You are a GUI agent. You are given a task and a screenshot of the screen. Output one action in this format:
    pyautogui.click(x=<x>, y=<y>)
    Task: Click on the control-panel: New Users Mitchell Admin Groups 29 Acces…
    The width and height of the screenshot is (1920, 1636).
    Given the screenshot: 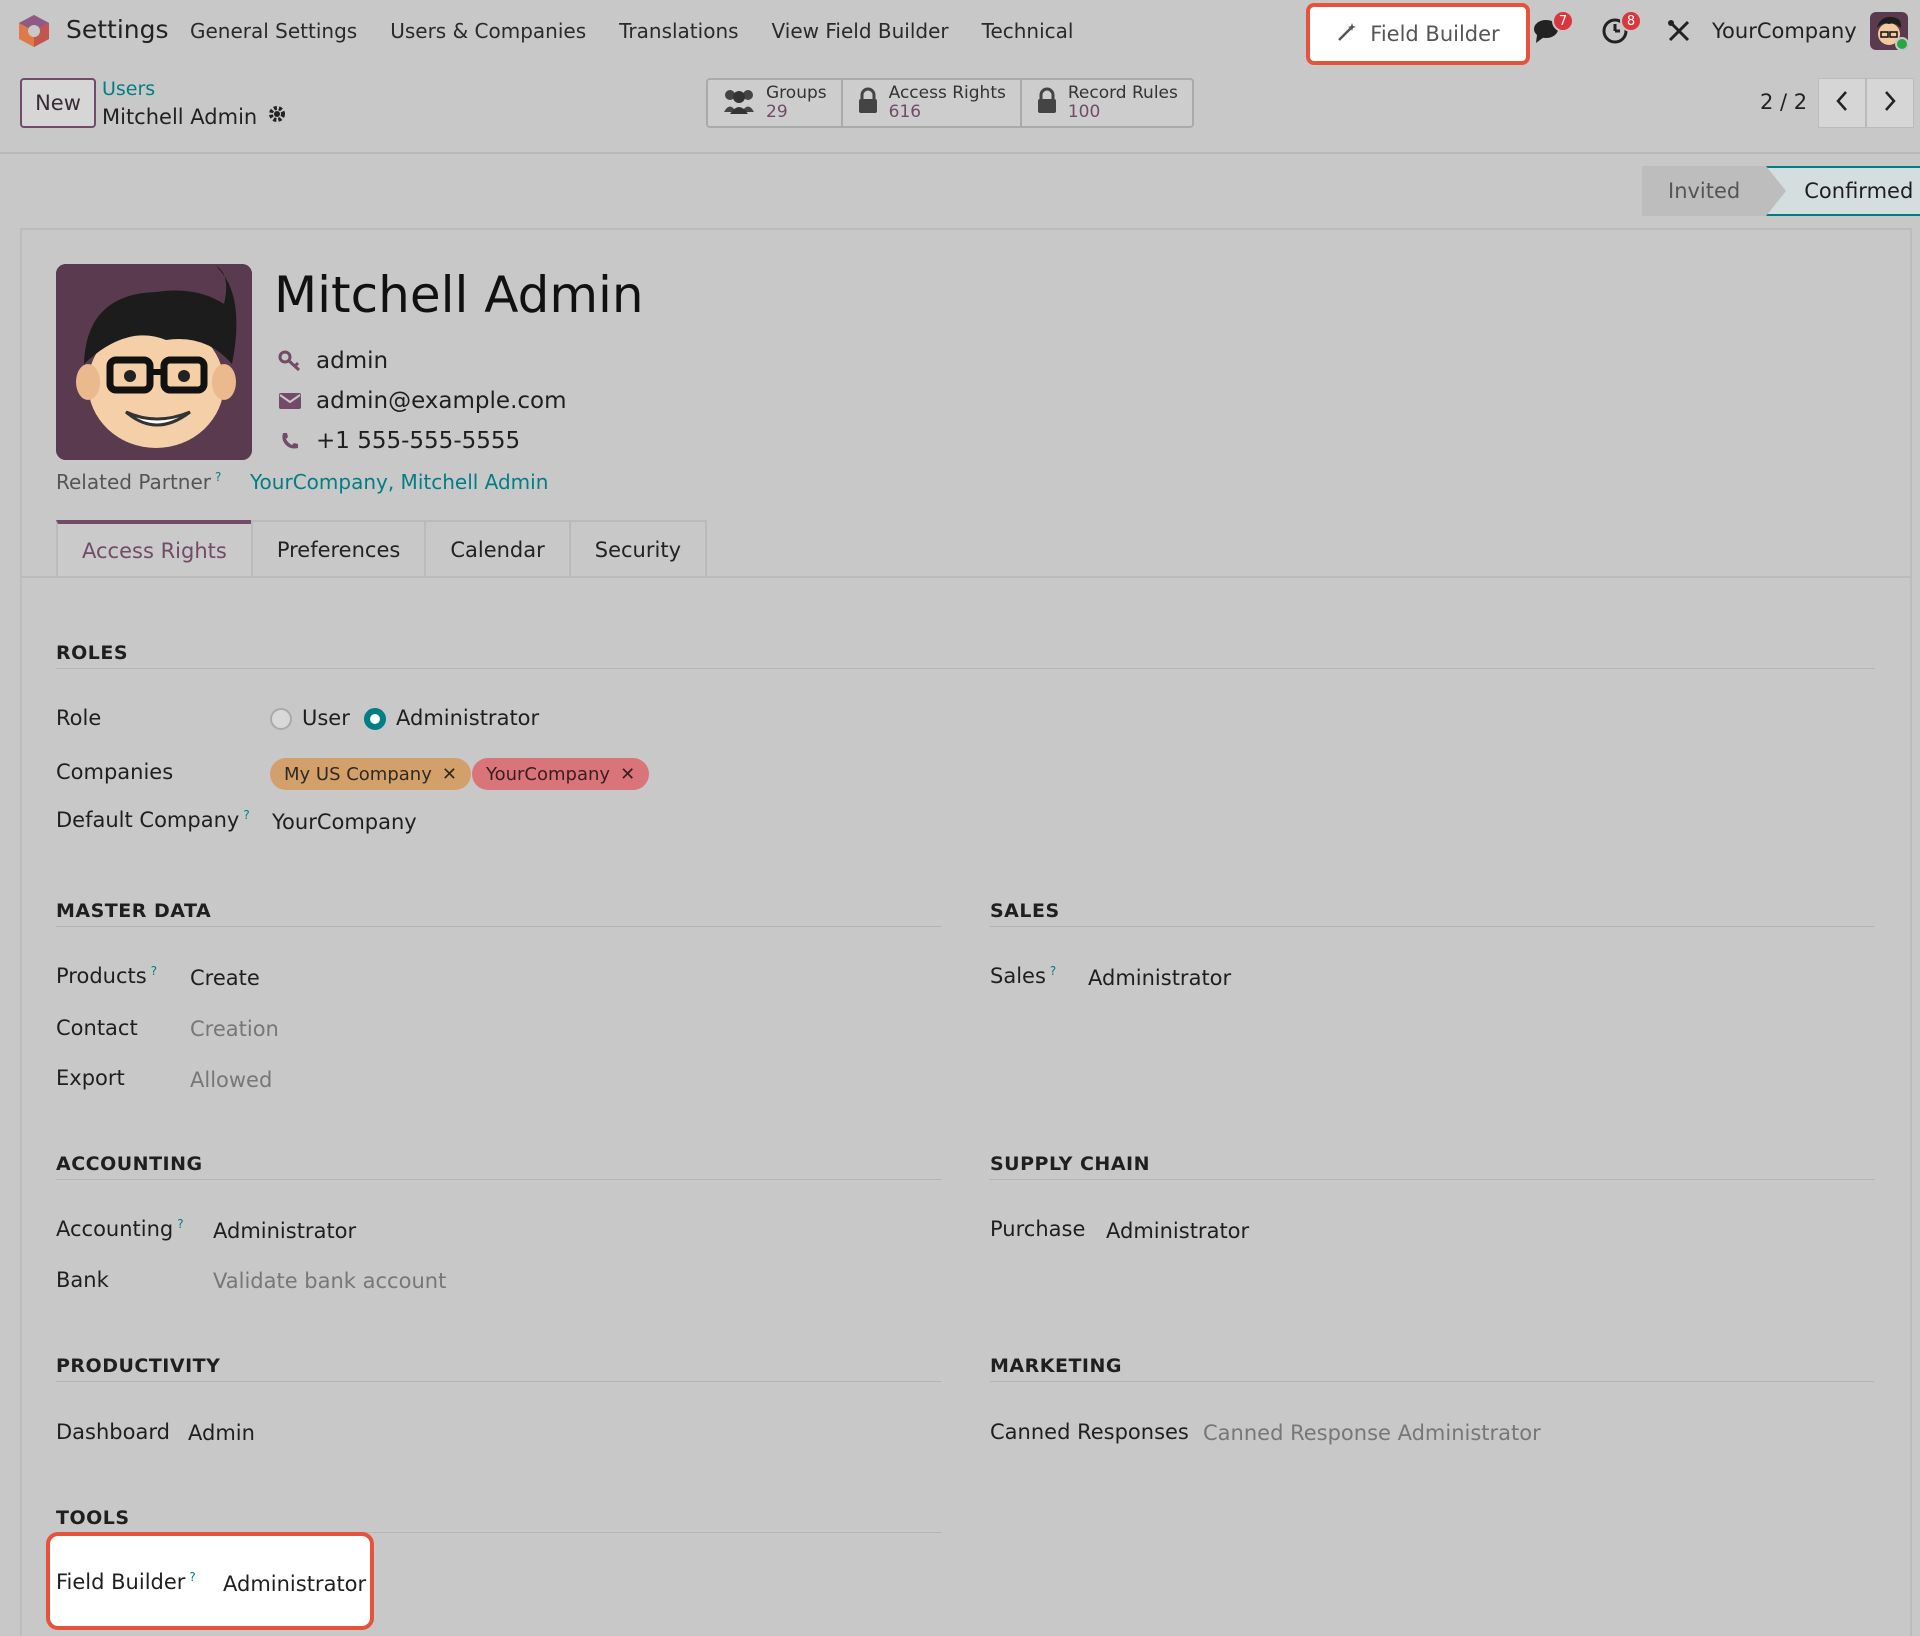 What is the action you would take?
    pyautogui.click(x=960, y=108)
    